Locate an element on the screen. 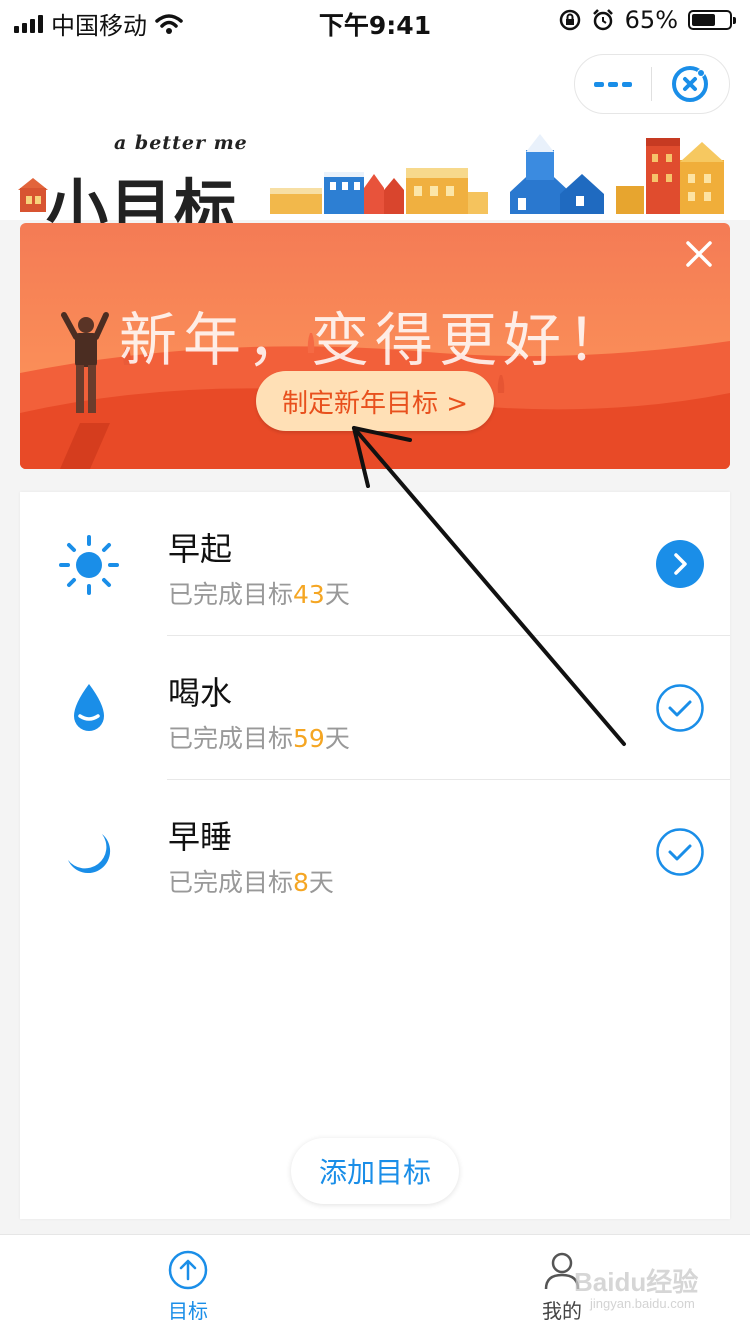 The image size is (750, 1335). goal-row-drink-water: 喝水 已完成目标59天 is located at coordinates (375, 708).